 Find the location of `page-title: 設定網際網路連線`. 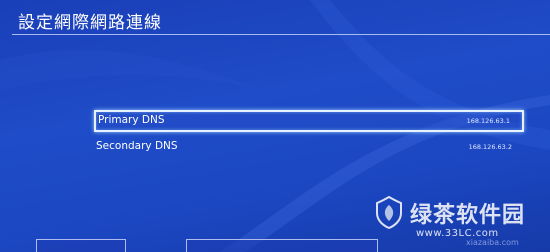

page-title: 設定網際網路連線 is located at coordinates (90, 23).